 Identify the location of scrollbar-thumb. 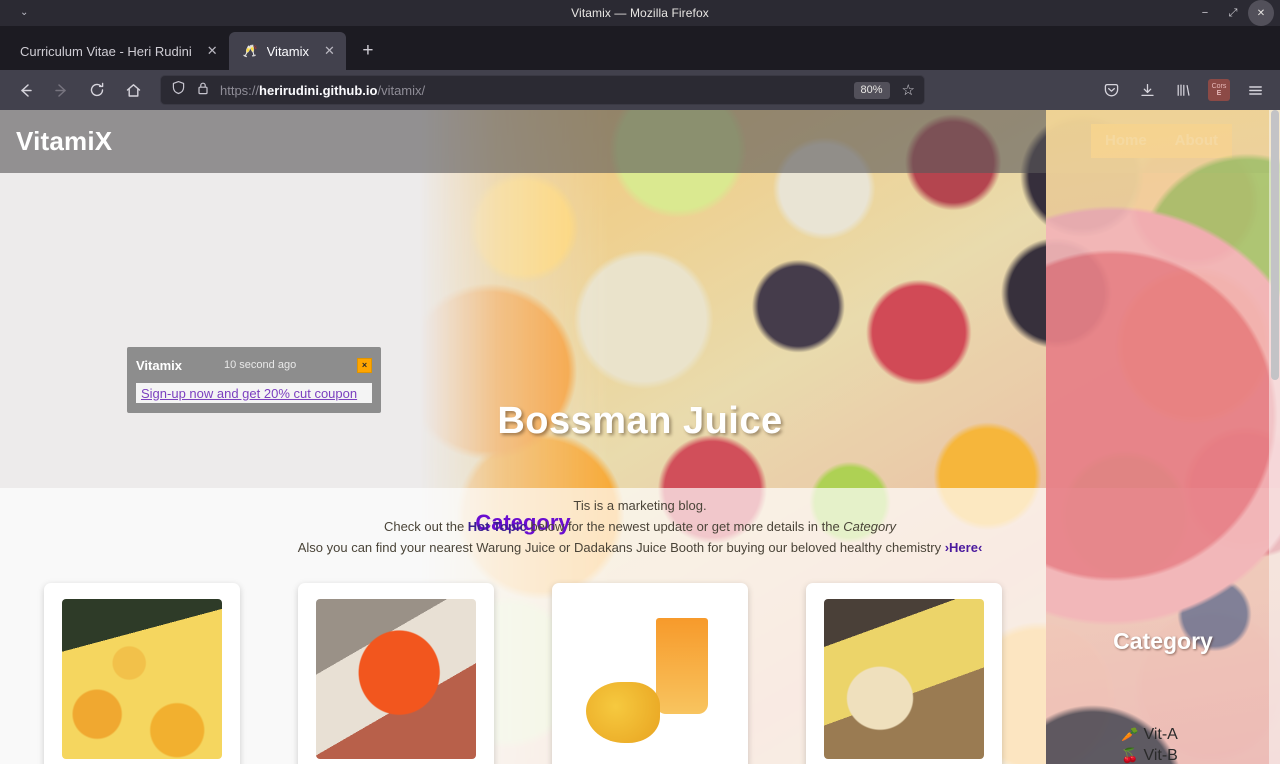
(1275, 245).